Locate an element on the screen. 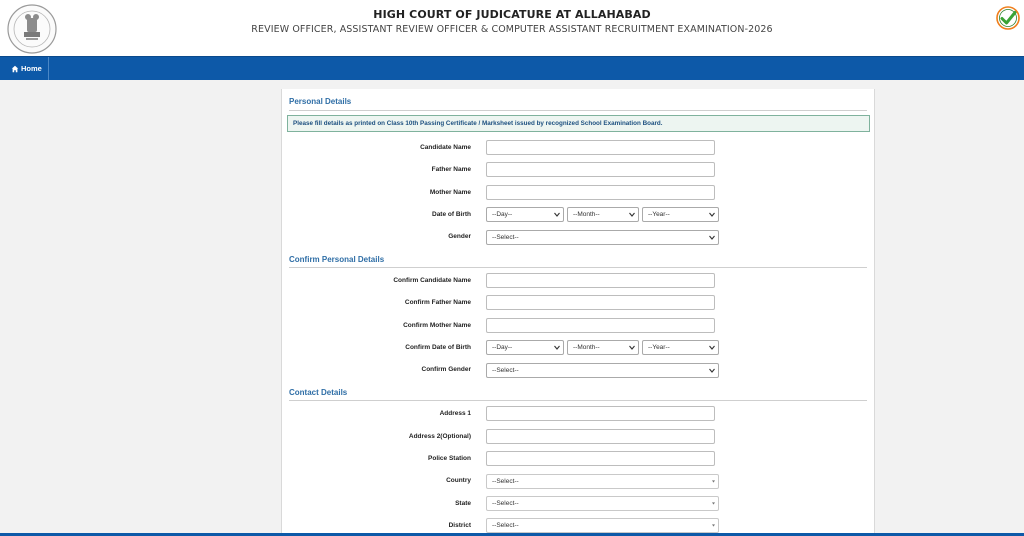 Image resolution: width=1024 pixels, height=536 pixels. page-title: HIGH COURT OF JUDICATURE AT ALLAHABAD is located at coordinates (512, 14).